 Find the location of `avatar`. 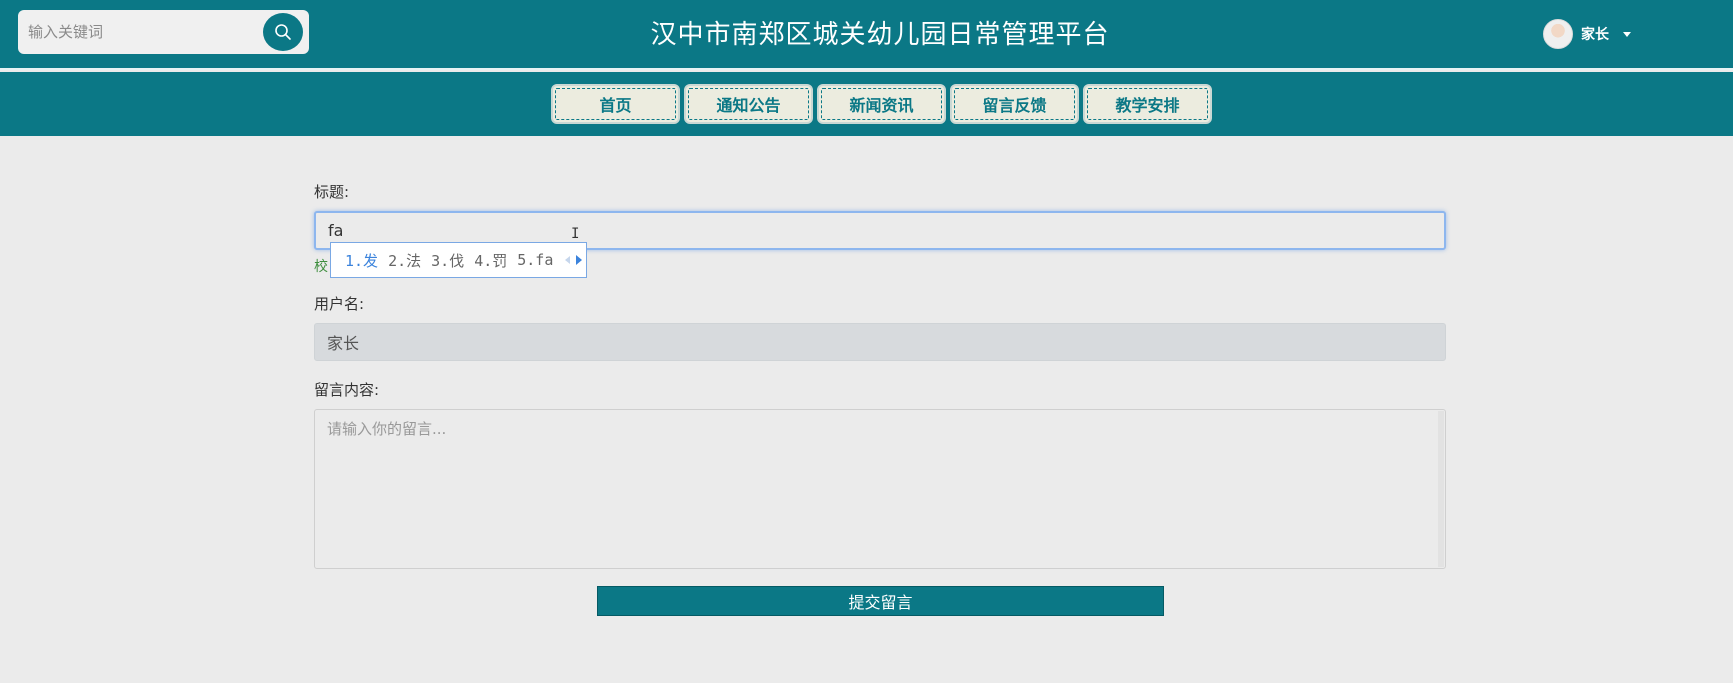

avatar is located at coordinates (1558, 34).